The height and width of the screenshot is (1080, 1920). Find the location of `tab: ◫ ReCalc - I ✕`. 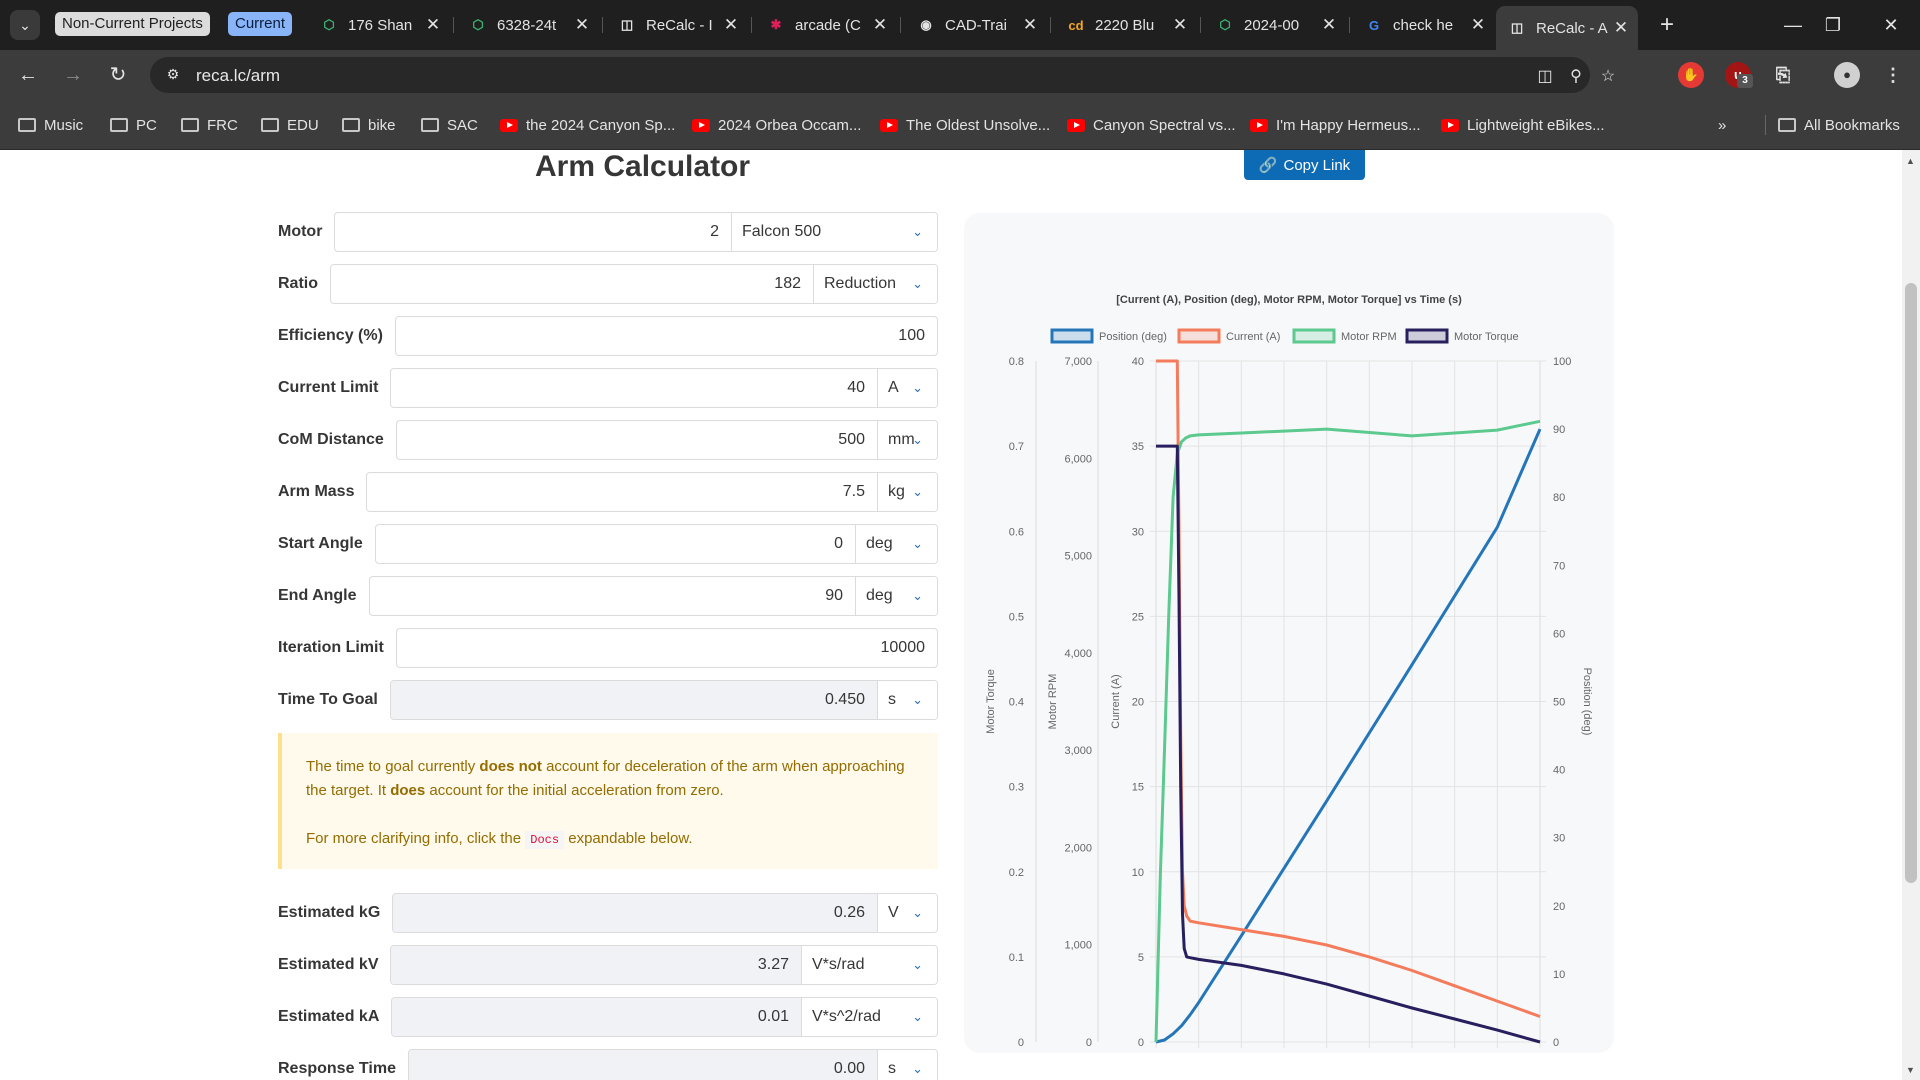

tab: ◫ ReCalc - I ✕ is located at coordinates (677, 25).